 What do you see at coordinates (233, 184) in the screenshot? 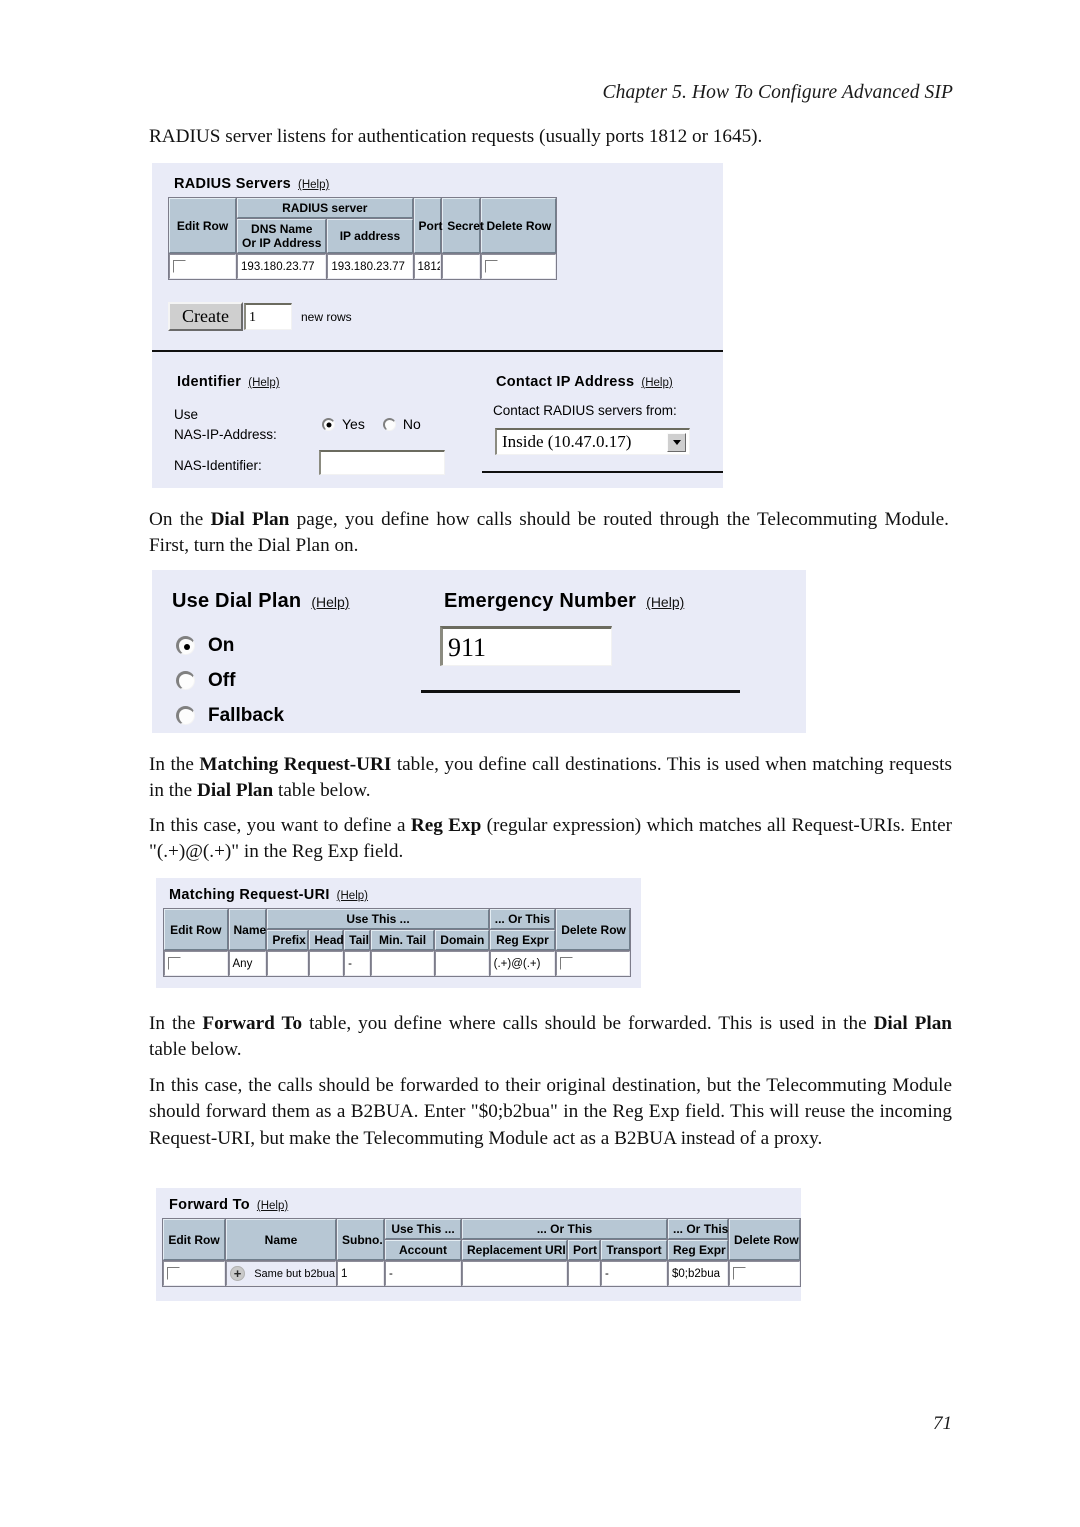
I see `radius-servers-title: RADIUS Servers` at bounding box center [233, 184].